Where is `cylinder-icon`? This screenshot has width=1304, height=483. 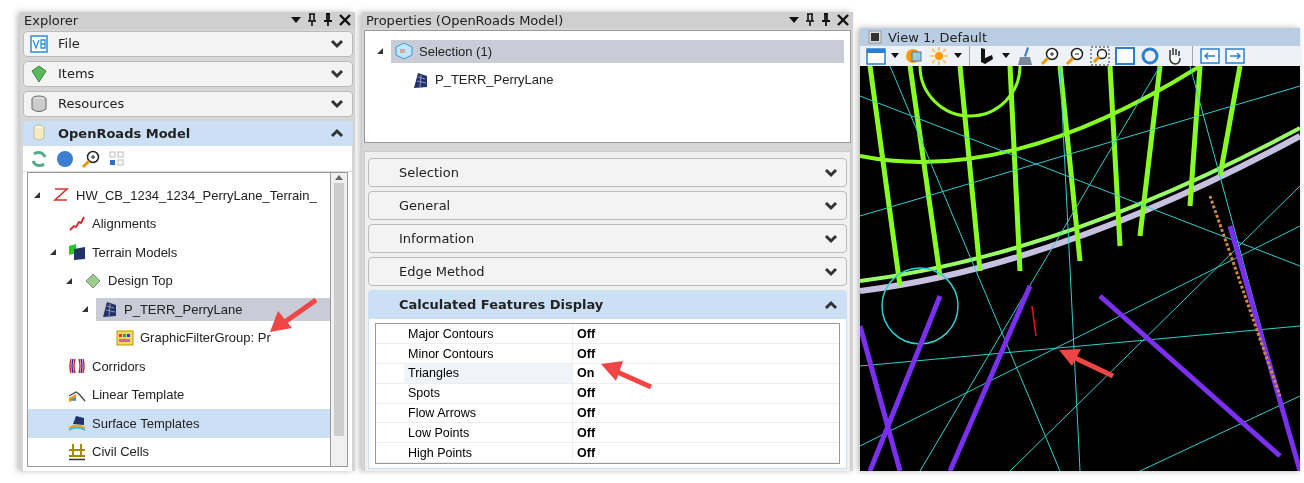
cylinder-icon is located at coordinates (39, 133).